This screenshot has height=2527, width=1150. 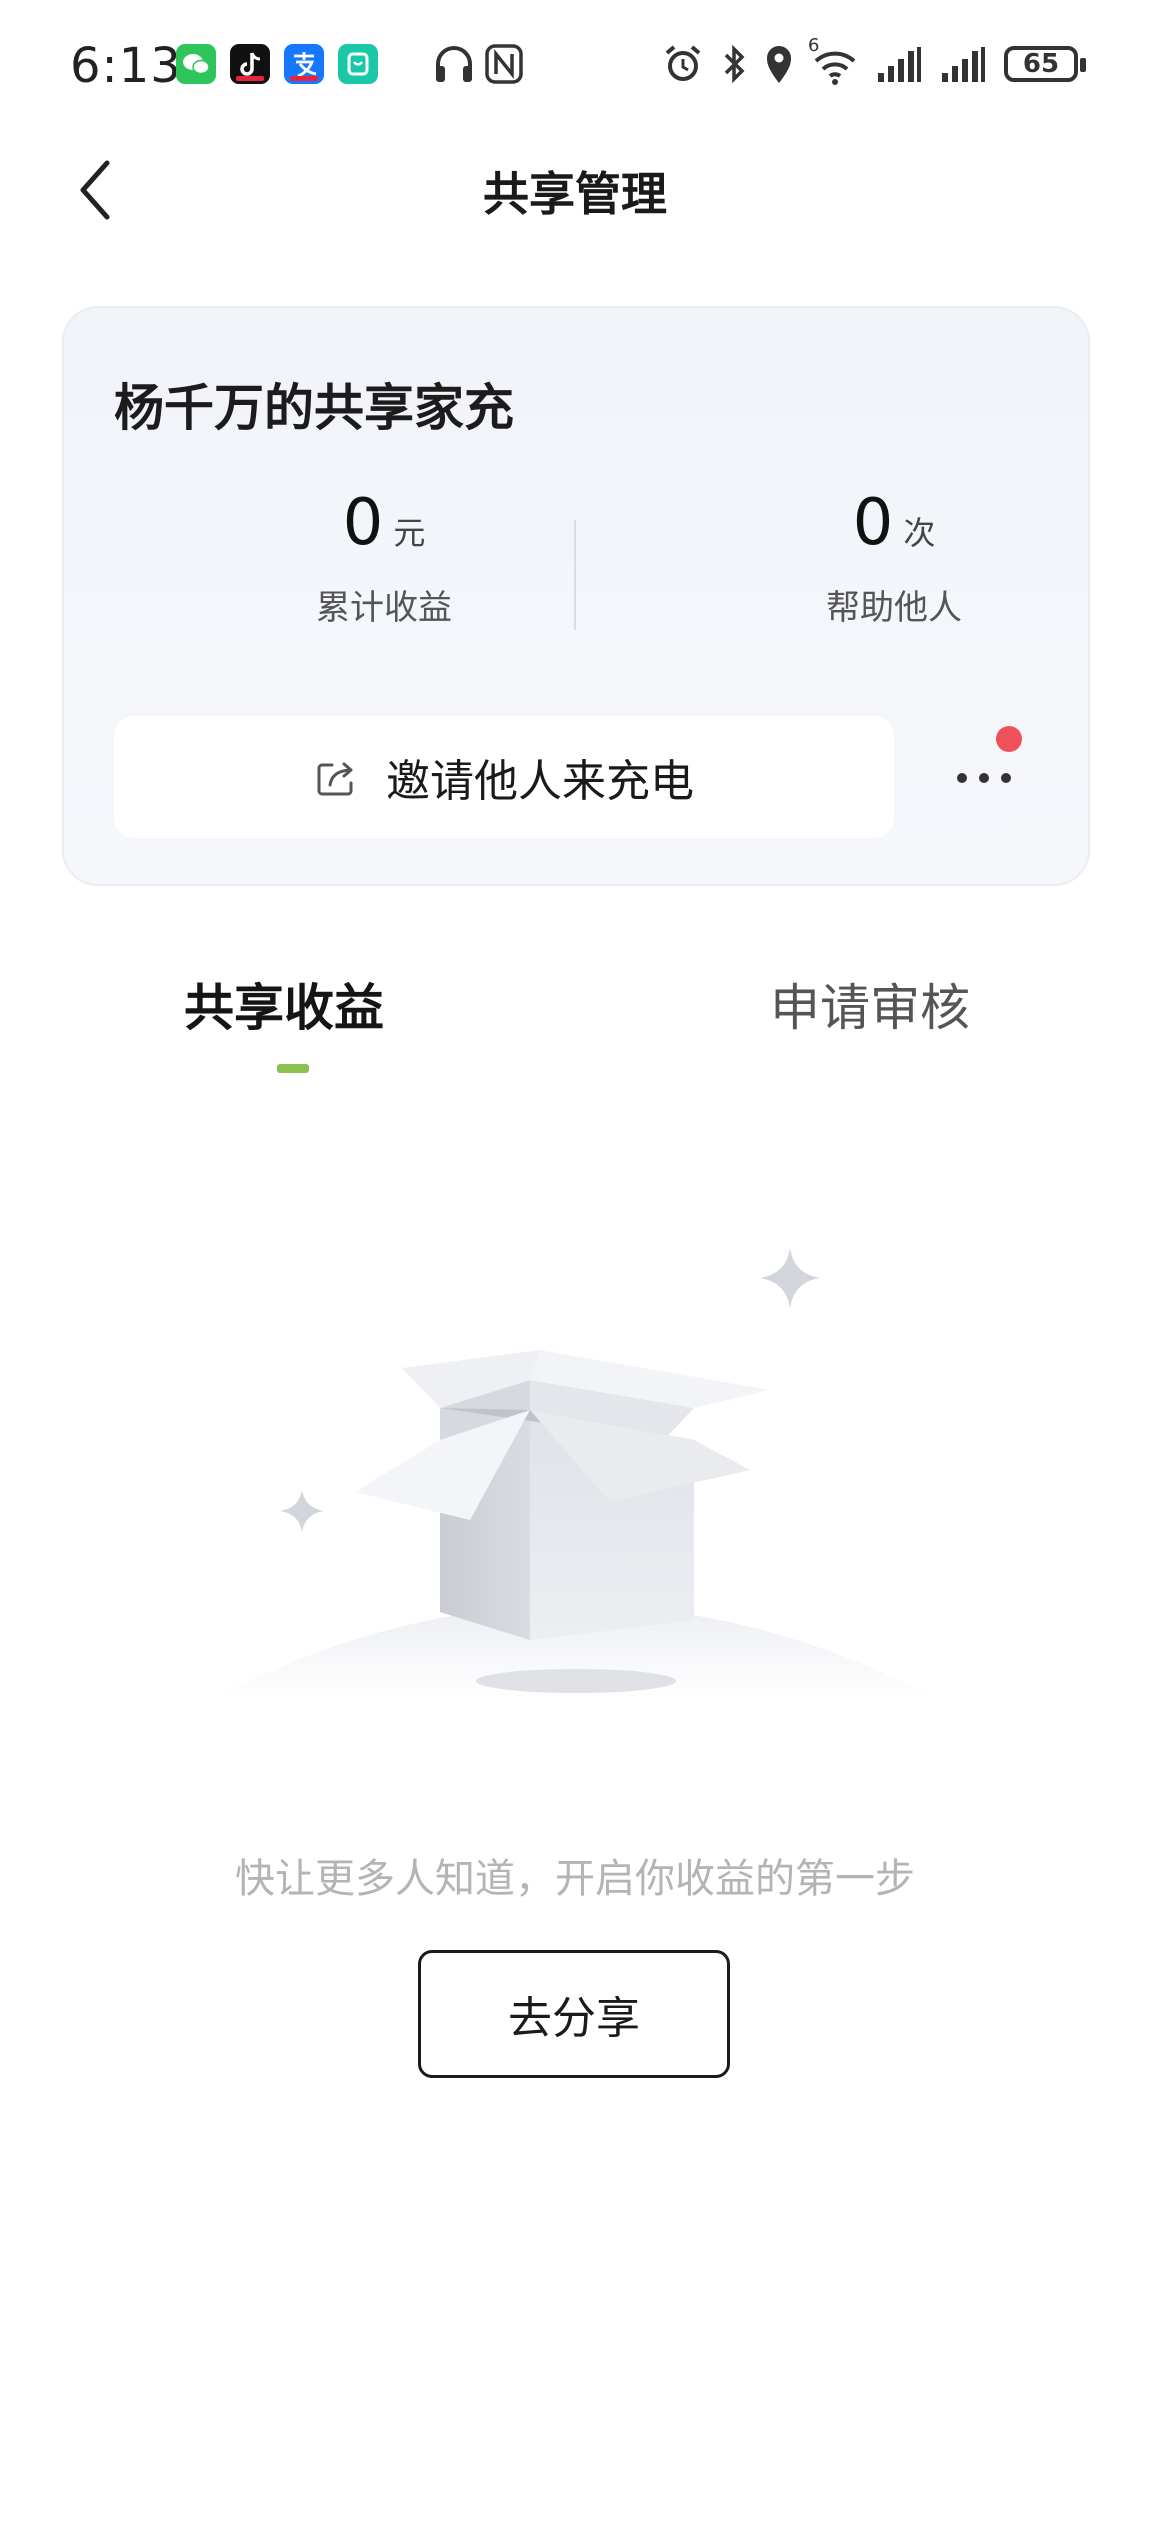 What do you see at coordinates (575, 194) in the screenshot?
I see `page-title: 共享管理` at bounding box center [575, 194].